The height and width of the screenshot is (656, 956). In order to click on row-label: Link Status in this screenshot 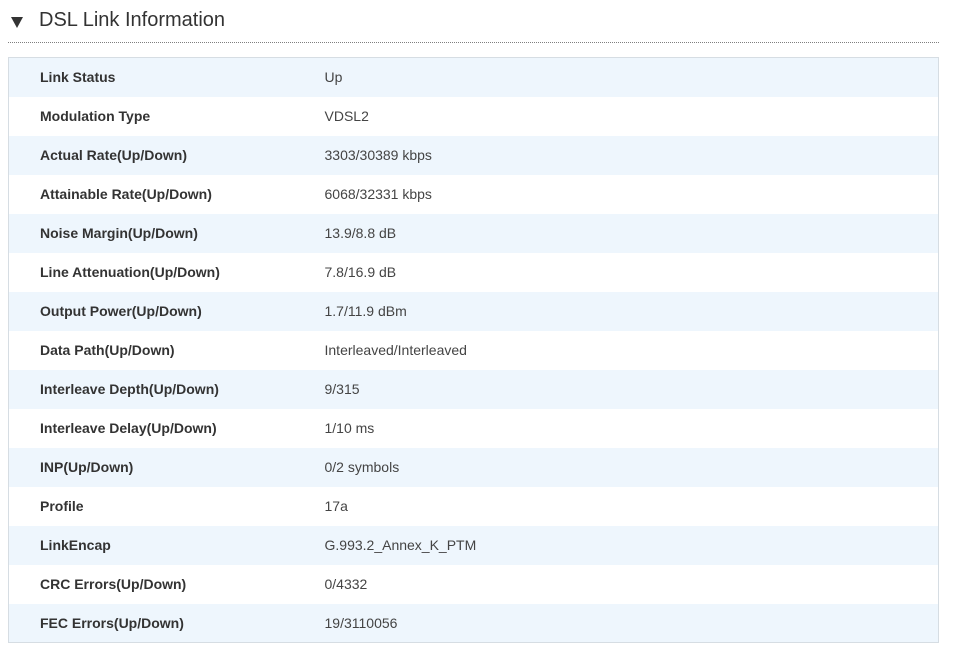, I will do `click(166, 77)`.